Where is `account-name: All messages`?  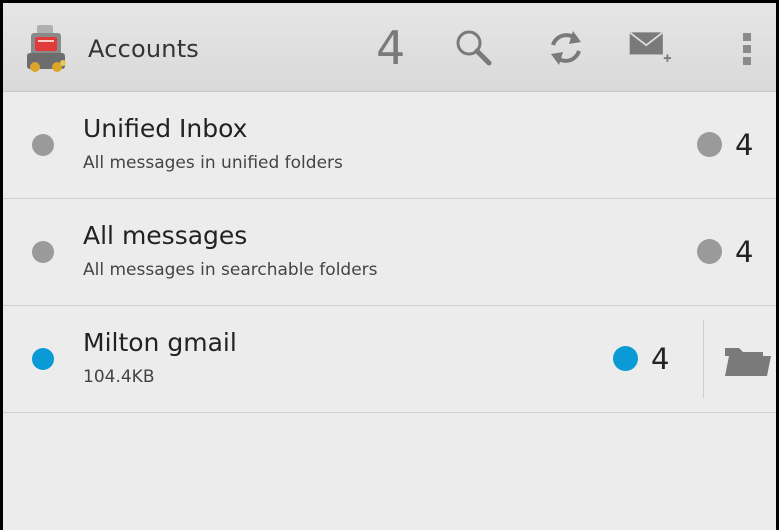
account-name: All messages is located at coordinates (165, 235).